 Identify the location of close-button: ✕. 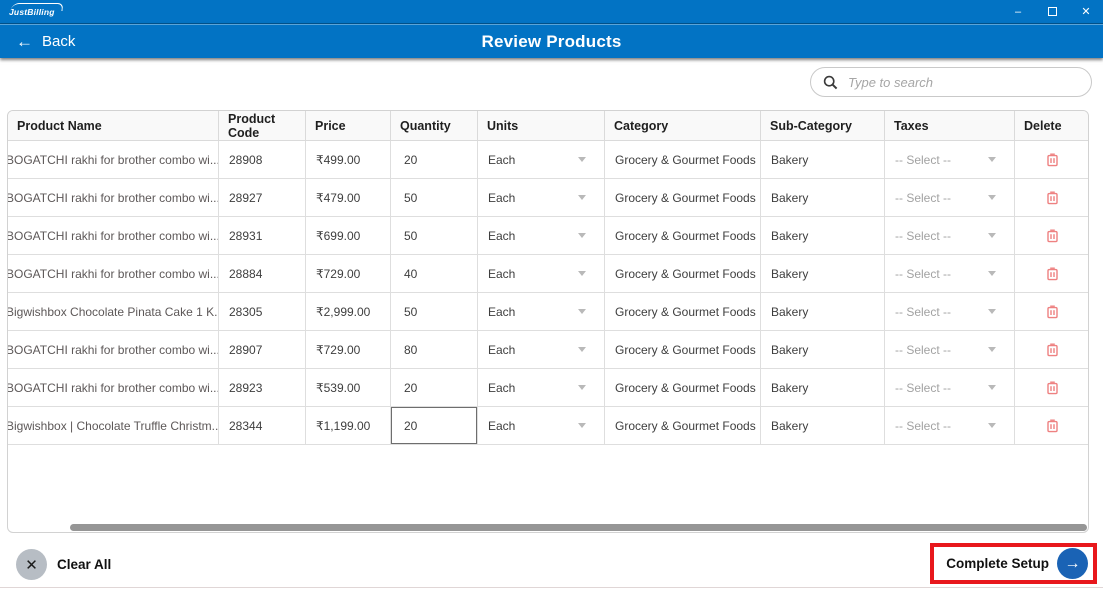
(1086, 11).